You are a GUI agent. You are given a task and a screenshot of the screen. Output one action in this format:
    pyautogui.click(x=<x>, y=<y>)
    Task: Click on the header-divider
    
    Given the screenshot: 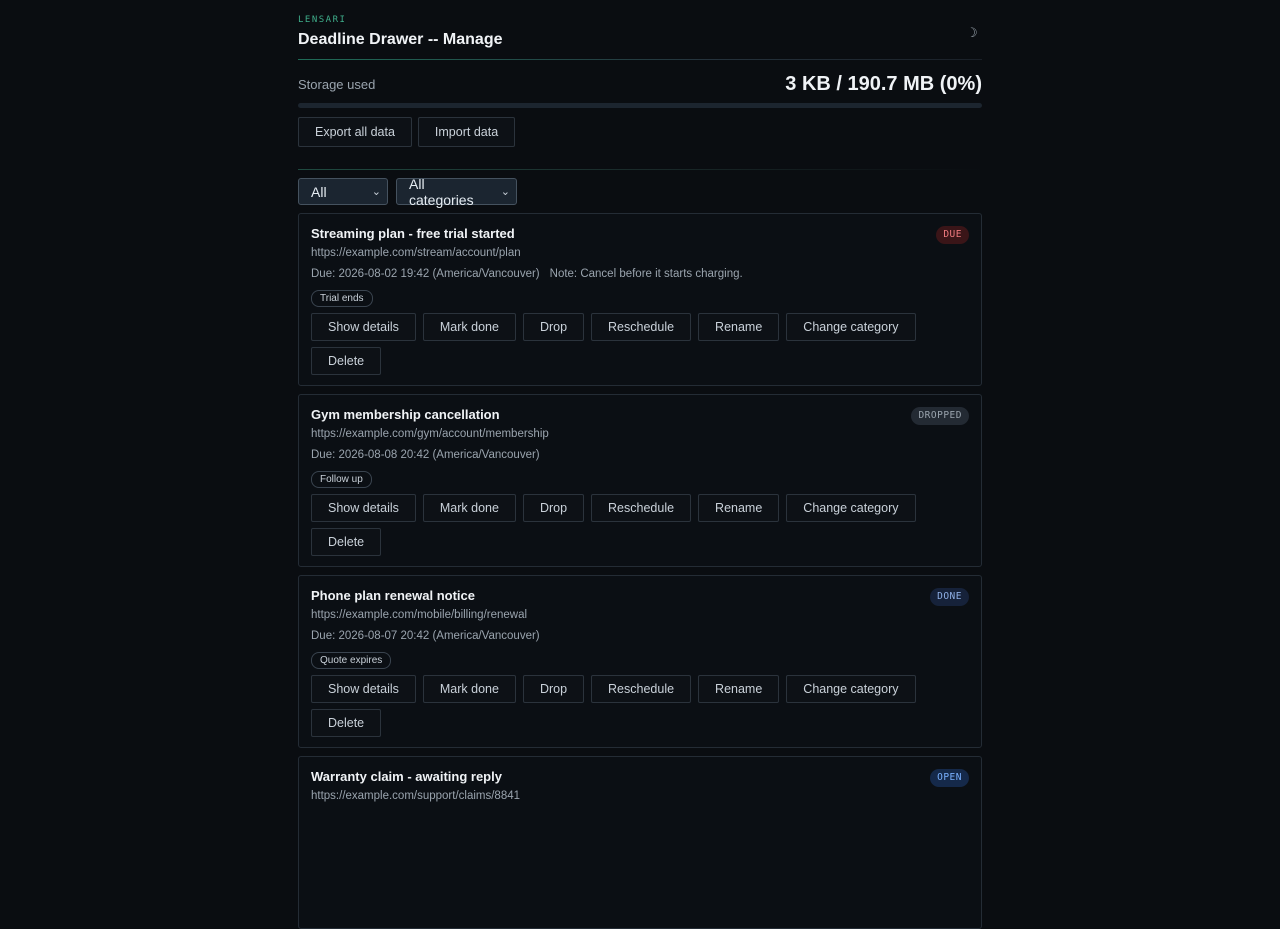 What is the action you would take?
    pyautogui.click(x=640, y=59)
    